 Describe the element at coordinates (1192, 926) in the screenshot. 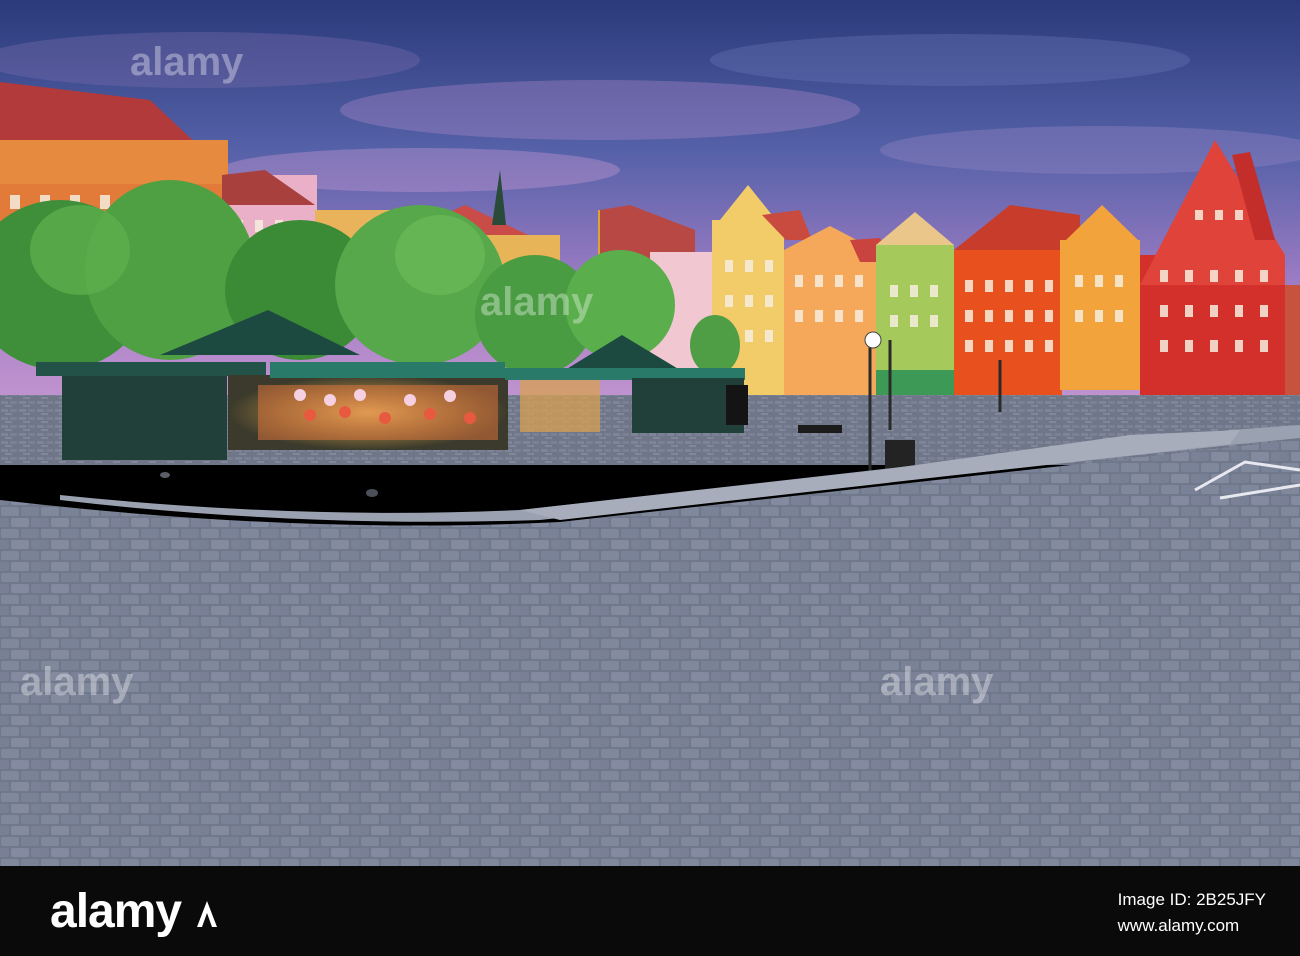

I see `site-url: www.alamy.com` at that location.